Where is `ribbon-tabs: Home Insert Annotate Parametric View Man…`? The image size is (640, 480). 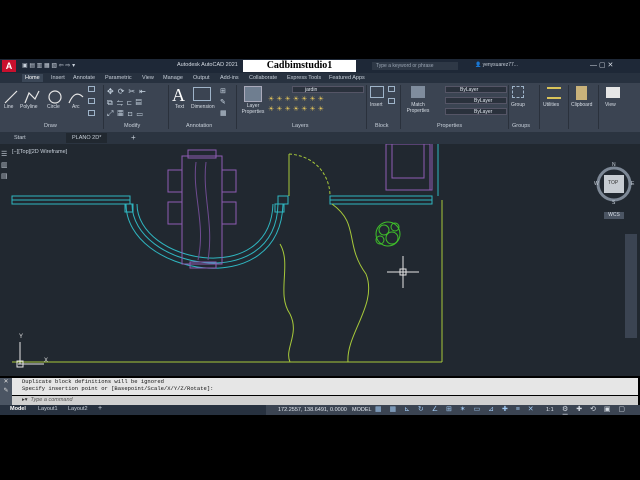
ribbon-tabs: Home Insert Annotate Parametric View Man… is located at coordinates (320, 78).